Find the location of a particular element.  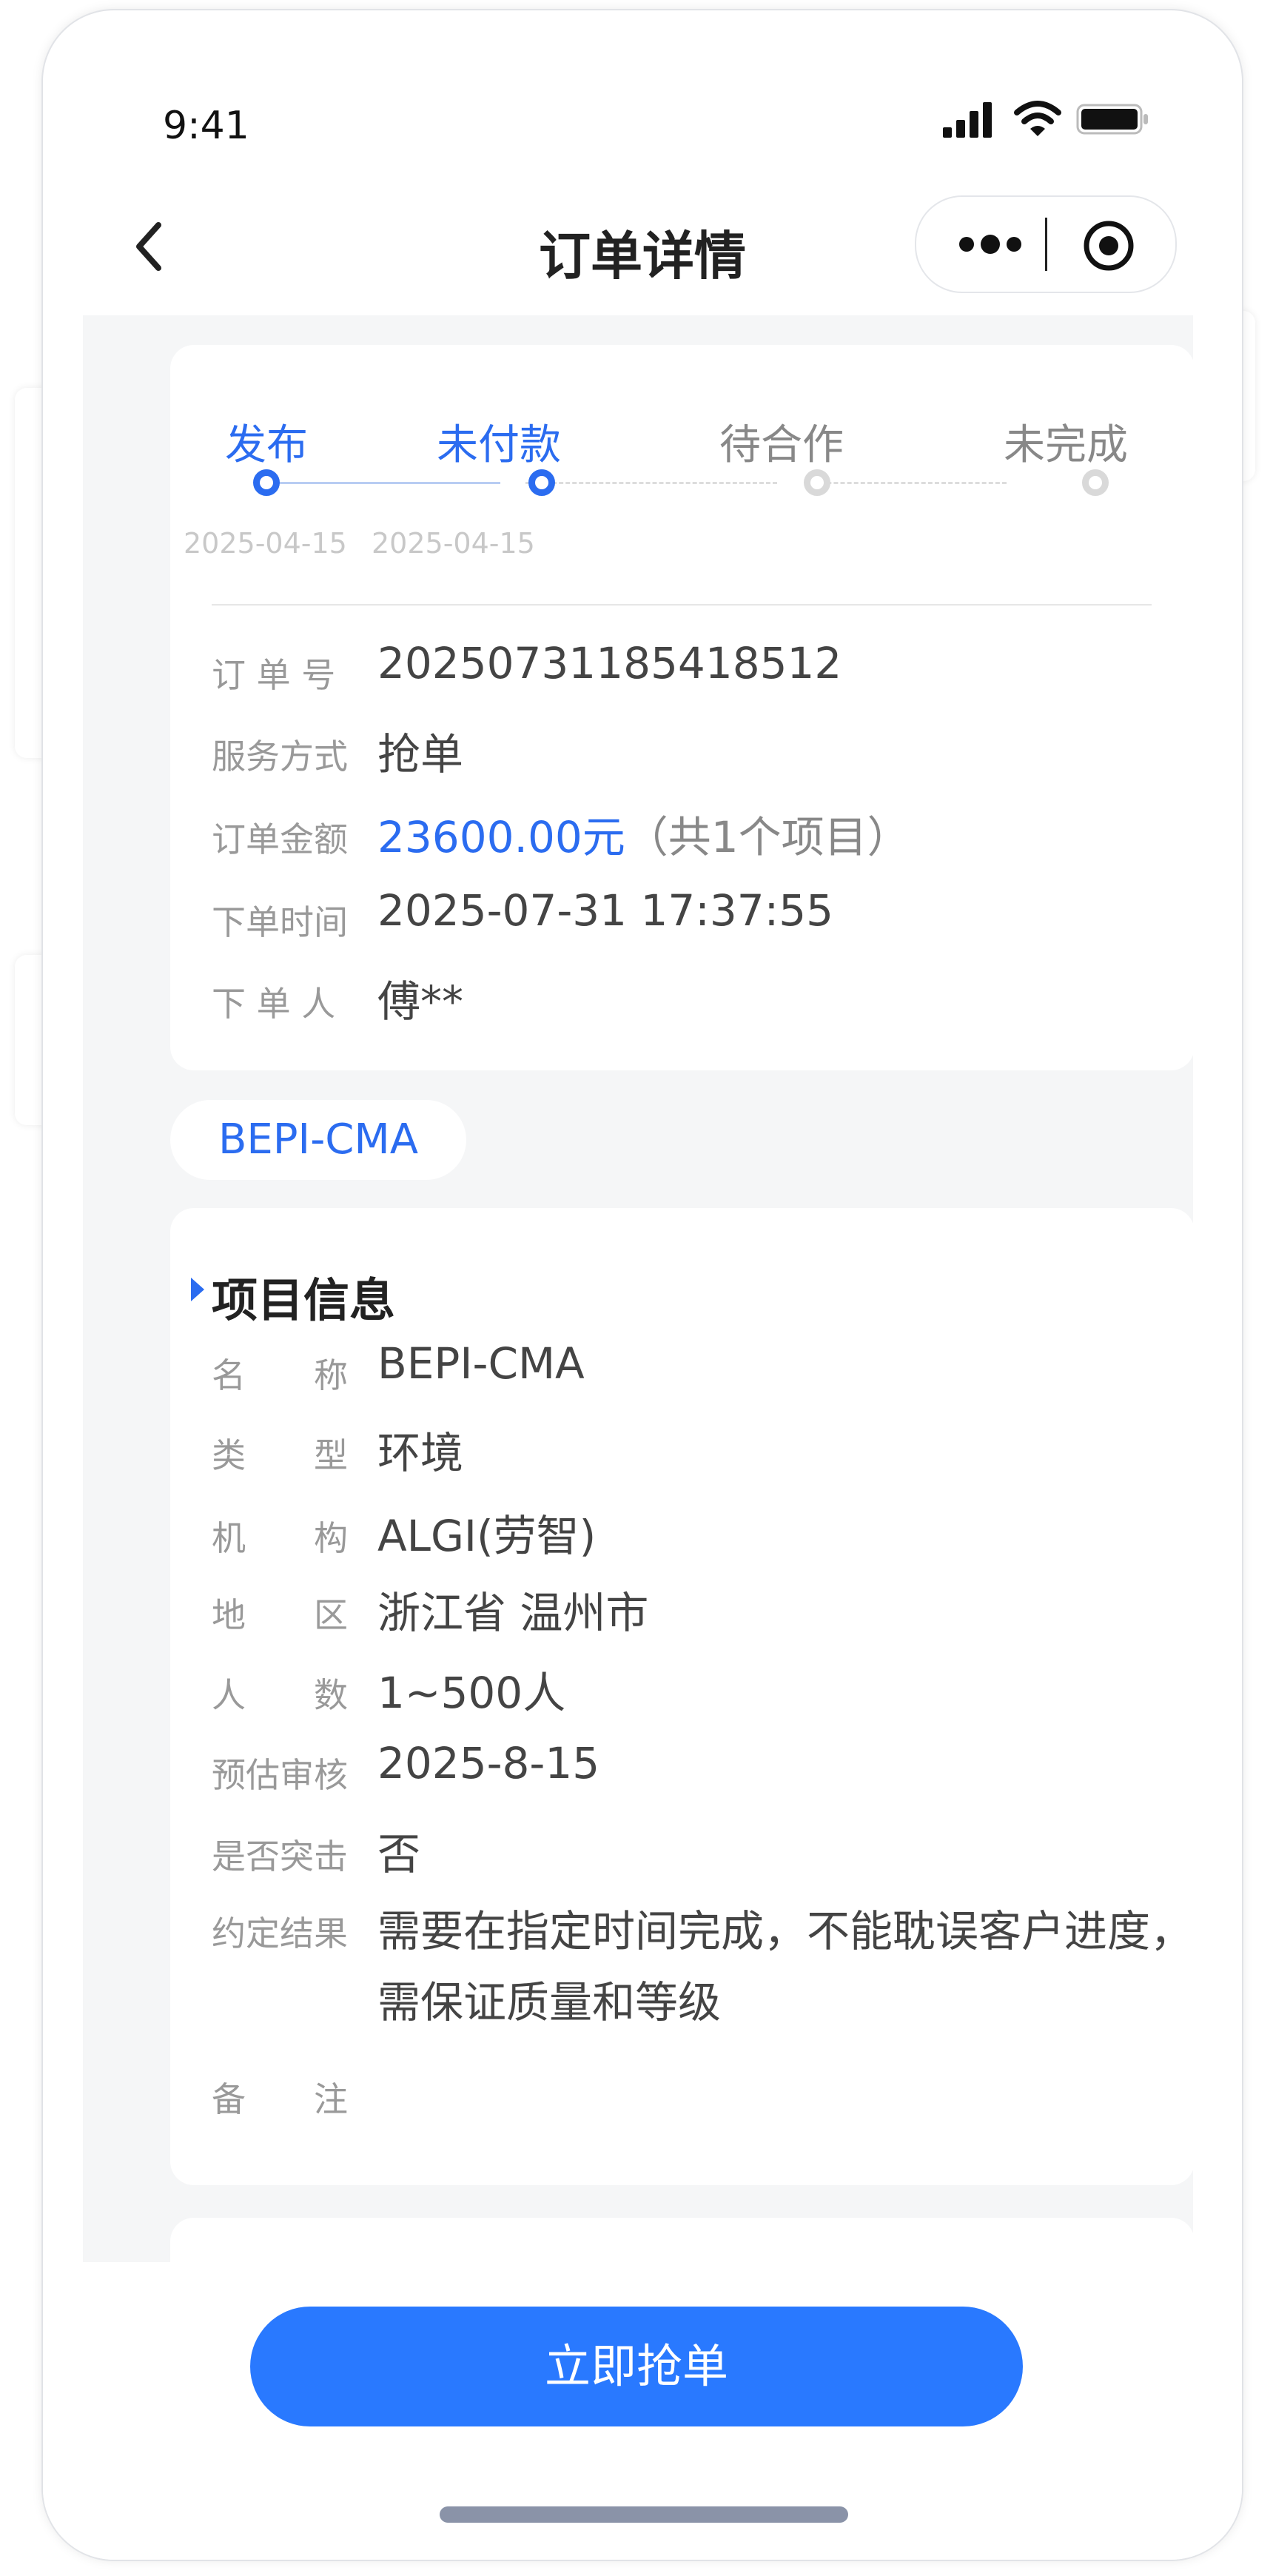

project-tag-pill: BEPI-CMA is located at coordinates (318, 1140).